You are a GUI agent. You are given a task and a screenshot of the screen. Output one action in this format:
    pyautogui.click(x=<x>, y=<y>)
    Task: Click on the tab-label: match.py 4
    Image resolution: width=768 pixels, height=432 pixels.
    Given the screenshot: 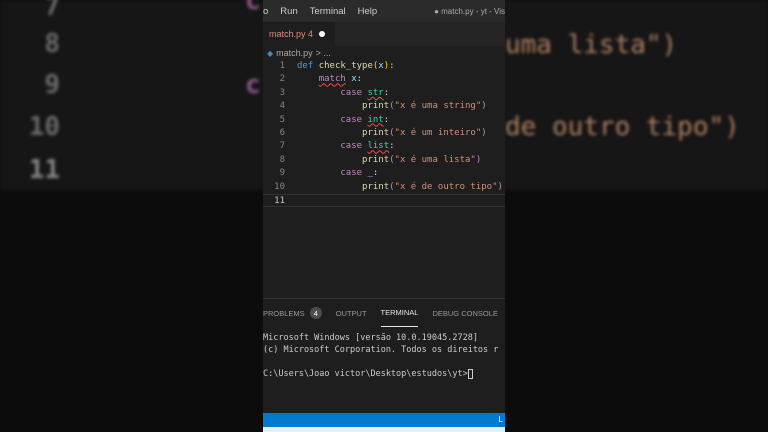 What is the action you would take?
    pyautogui.click(x=291, y=34)
    